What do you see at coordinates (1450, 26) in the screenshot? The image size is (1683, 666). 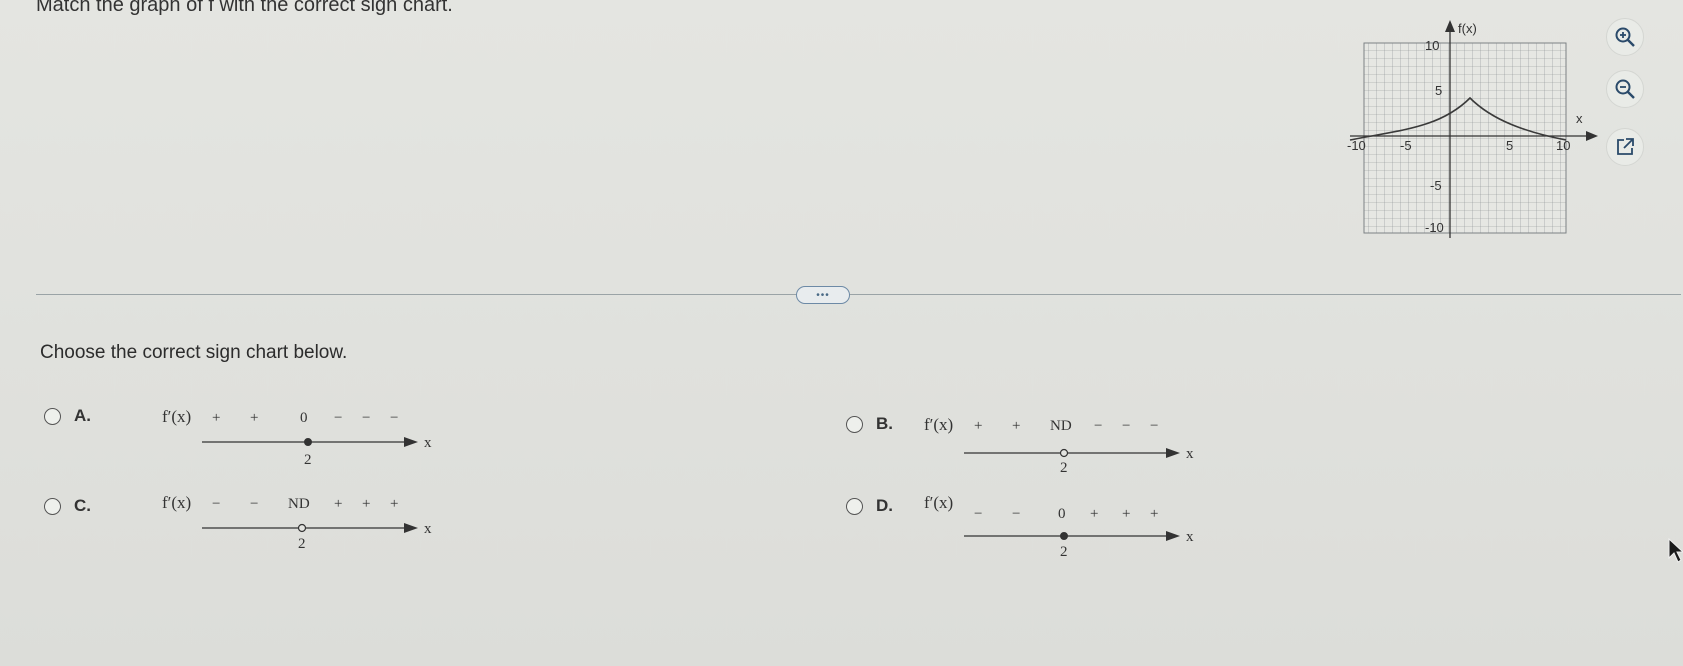 I see `y-axis-arrow` at bounding box center [1450, 26].